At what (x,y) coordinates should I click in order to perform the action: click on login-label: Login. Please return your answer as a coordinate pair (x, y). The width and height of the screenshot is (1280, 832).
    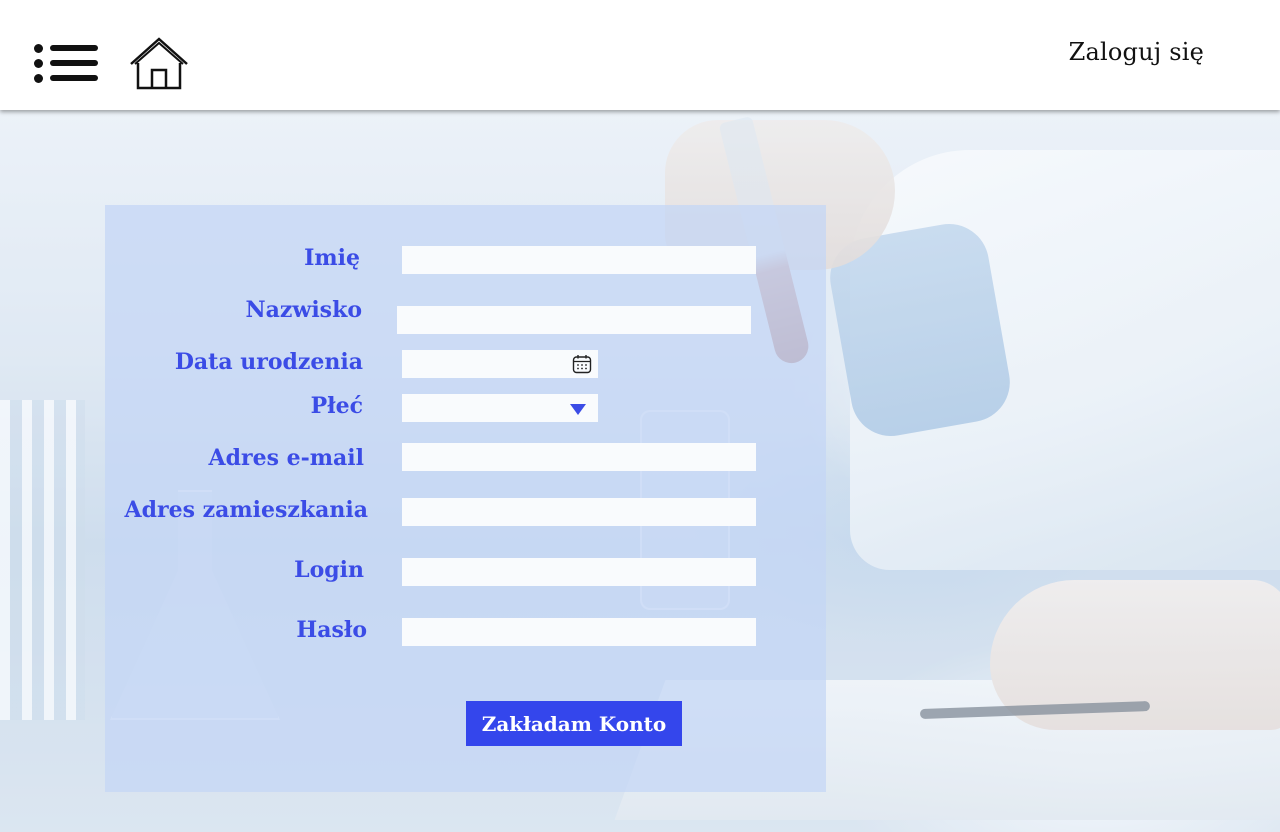
    Looking at the image, I should click on (329, 570).